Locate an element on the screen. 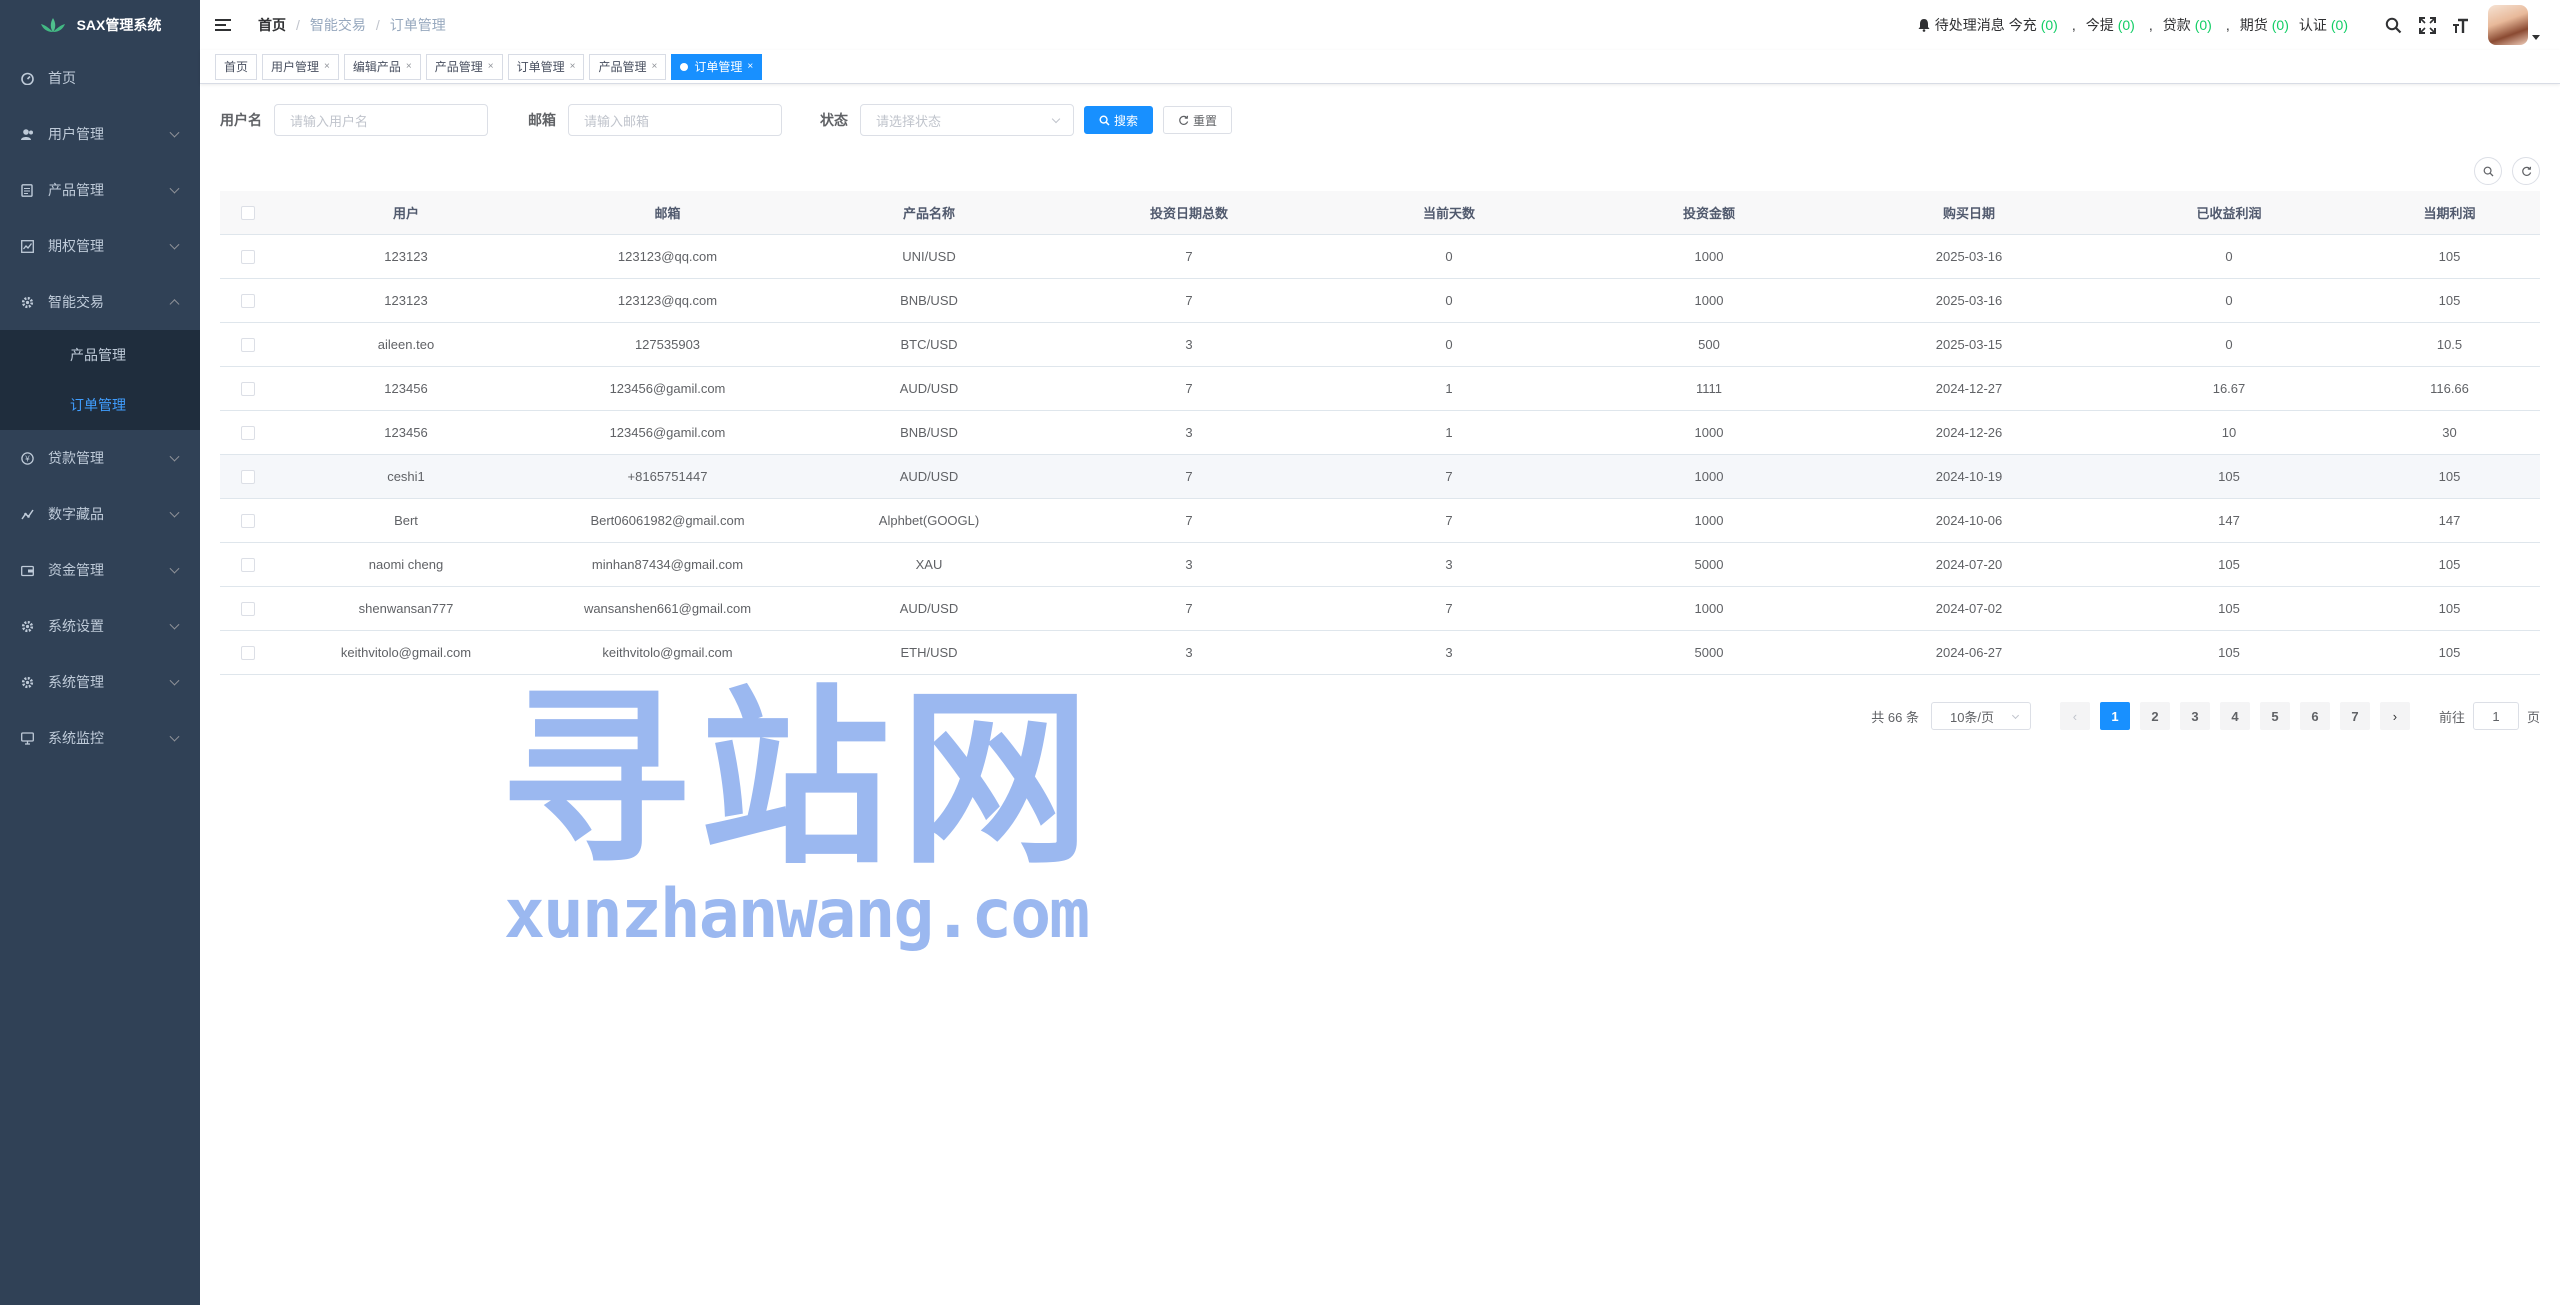 Image resolution: width=2560 pixels, height=1305 pixels. sidebar-item-system-management: 系统管理 is located at coordinates (100, 682).